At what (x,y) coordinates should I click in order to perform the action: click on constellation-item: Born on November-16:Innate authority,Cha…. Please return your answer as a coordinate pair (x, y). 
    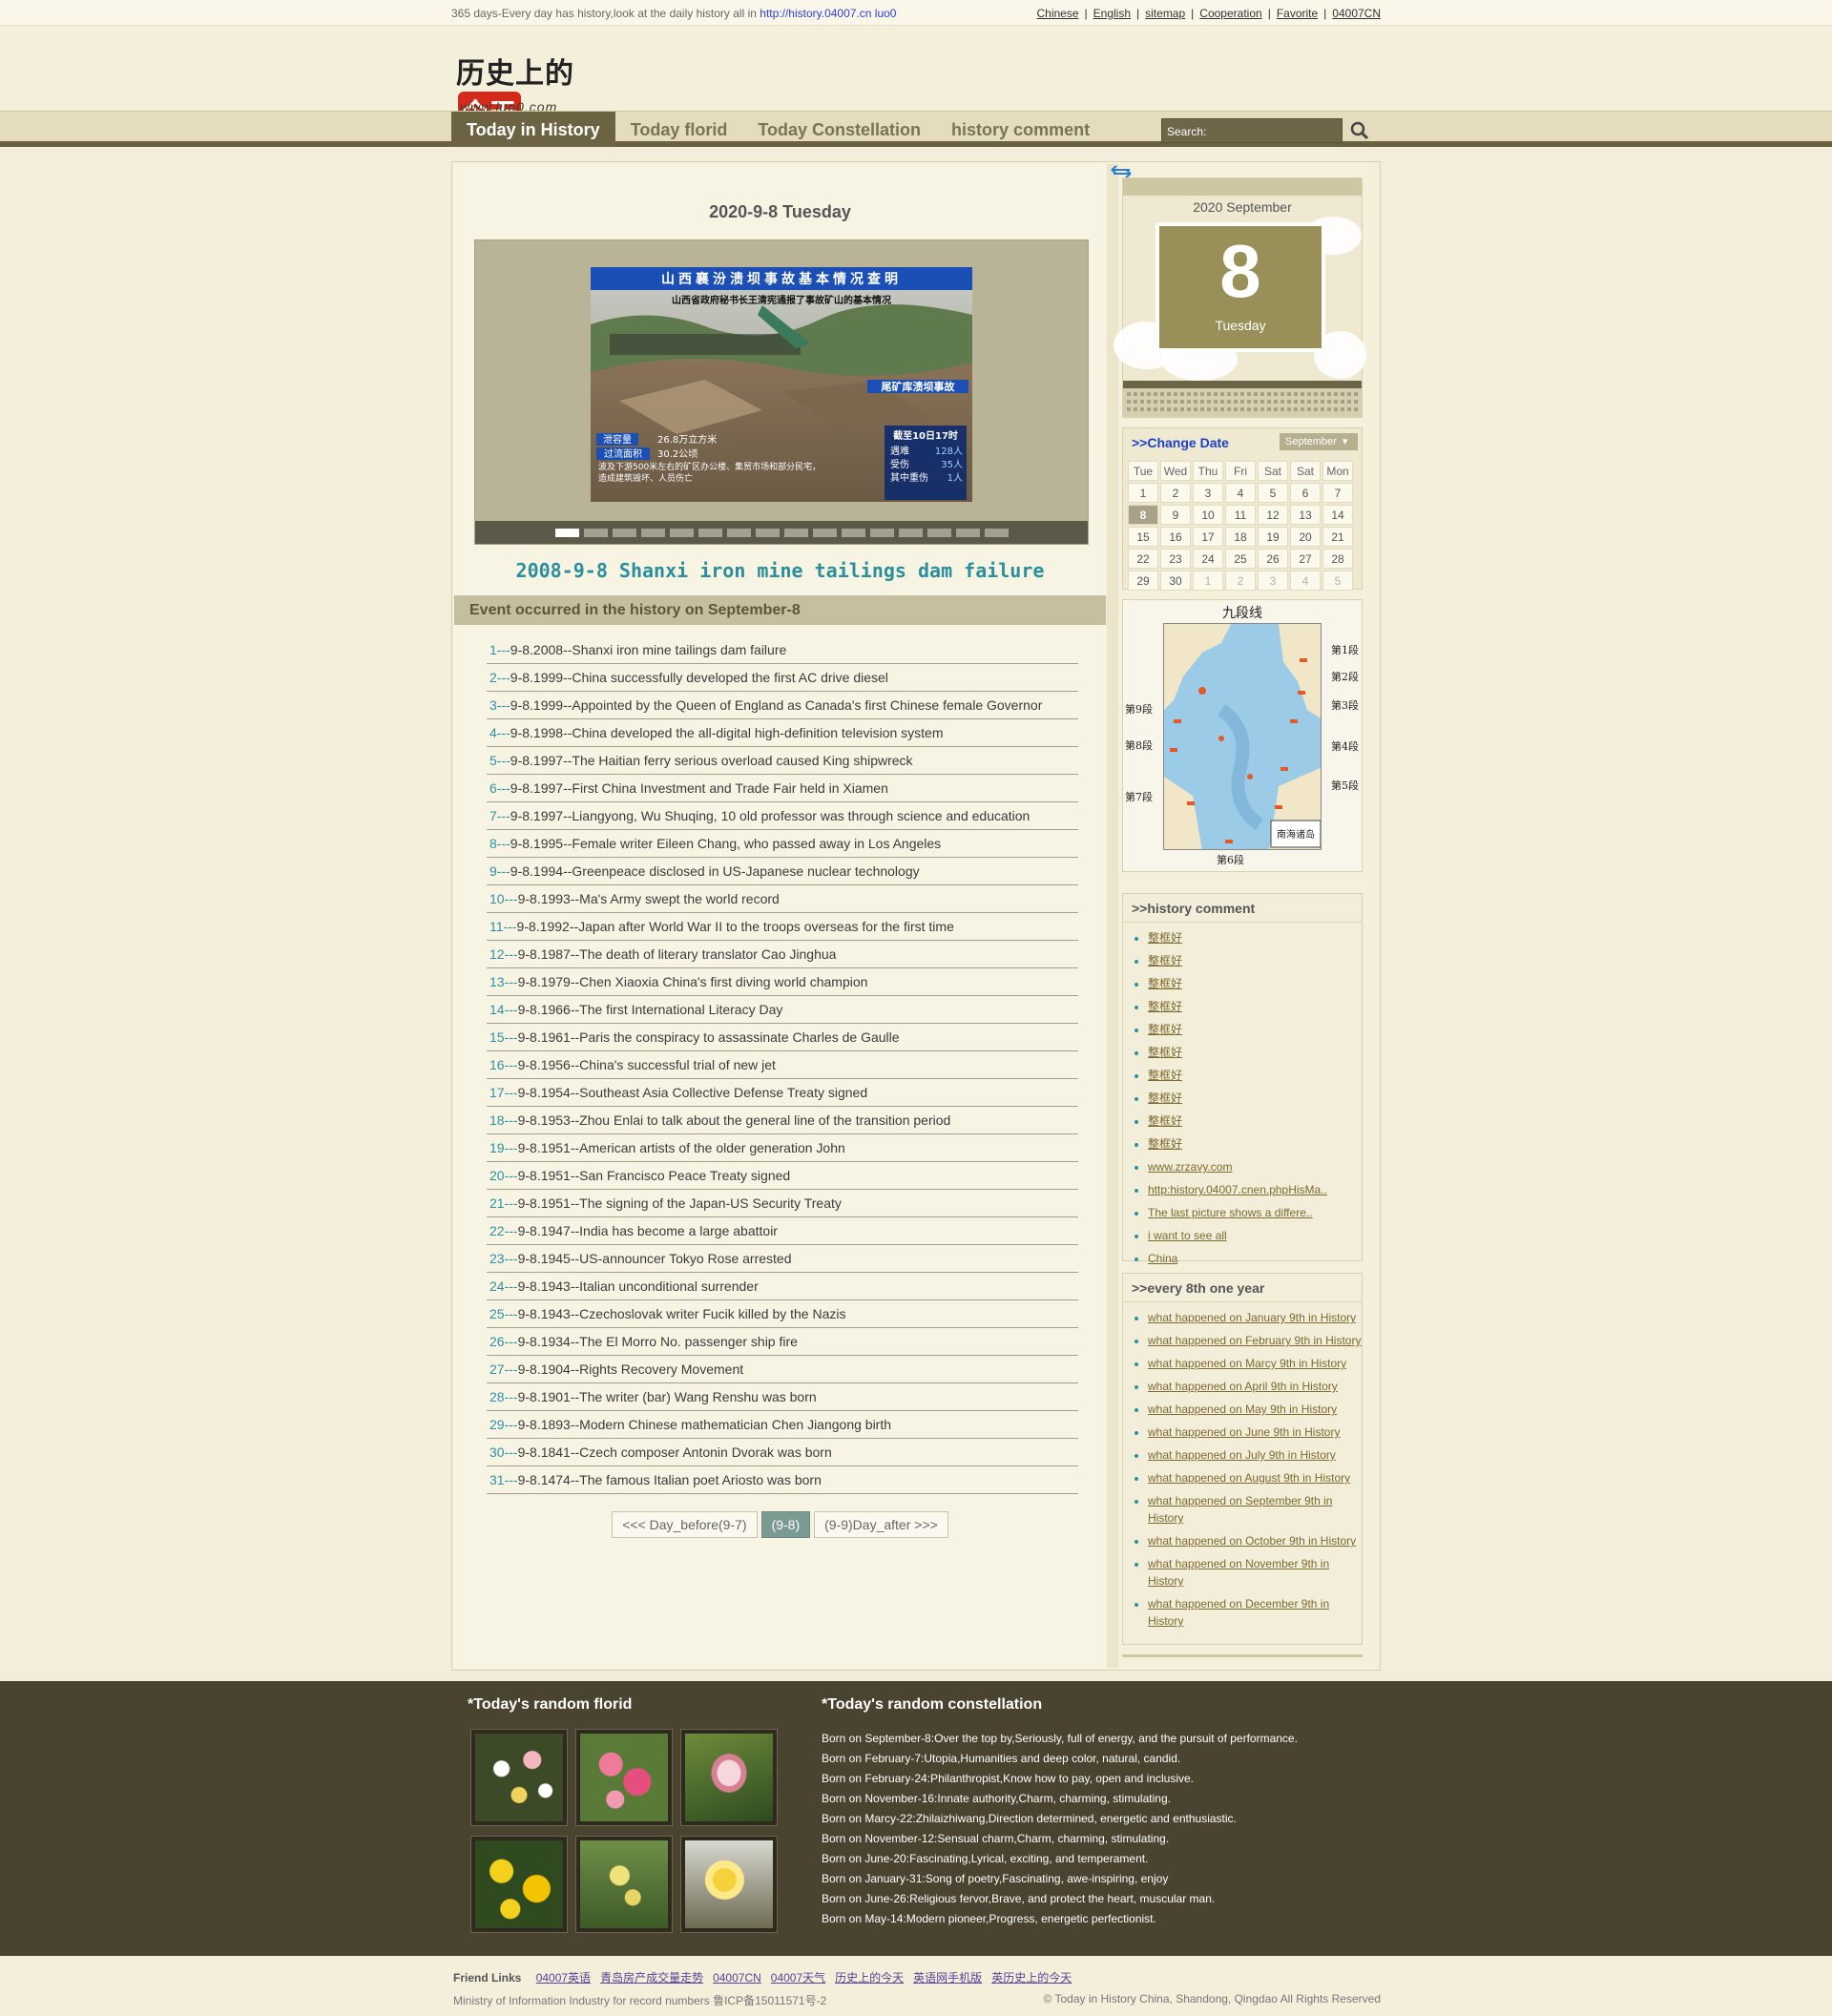
    Looking at the image, I should click on (1089, 1799).